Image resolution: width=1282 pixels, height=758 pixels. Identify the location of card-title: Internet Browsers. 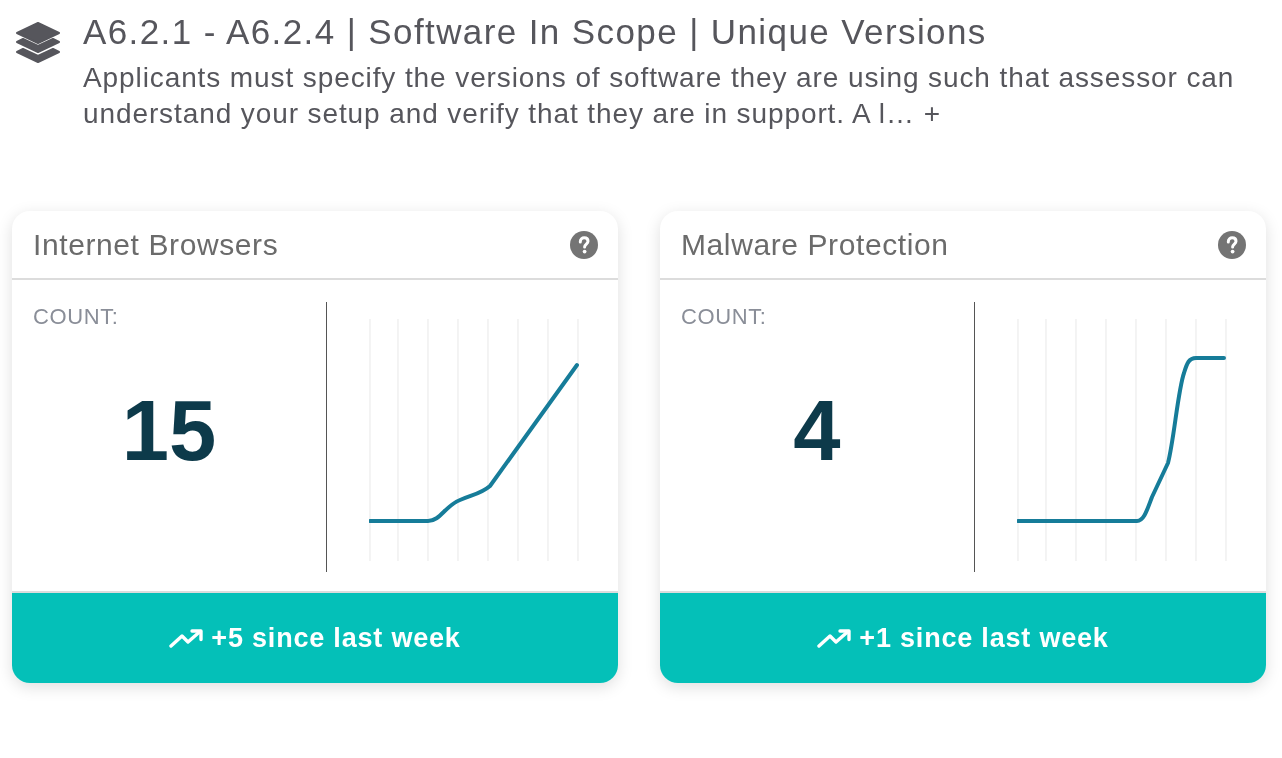
(156, 244).